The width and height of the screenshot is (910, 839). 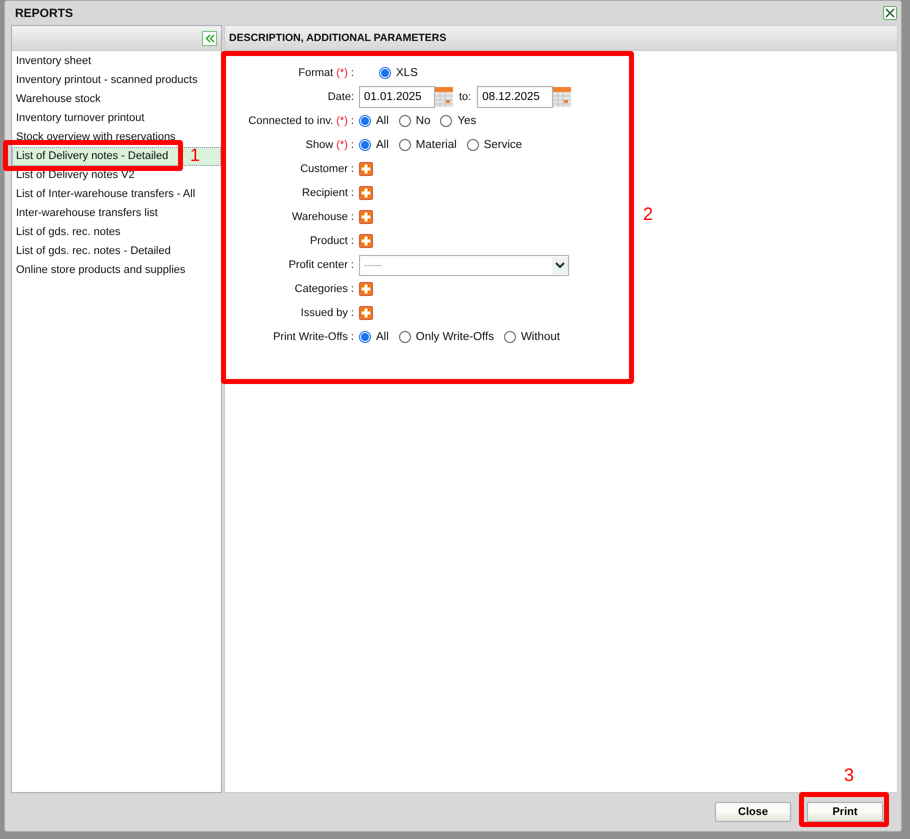 I want to click on step-number: 1, so click(x=195, y=155).